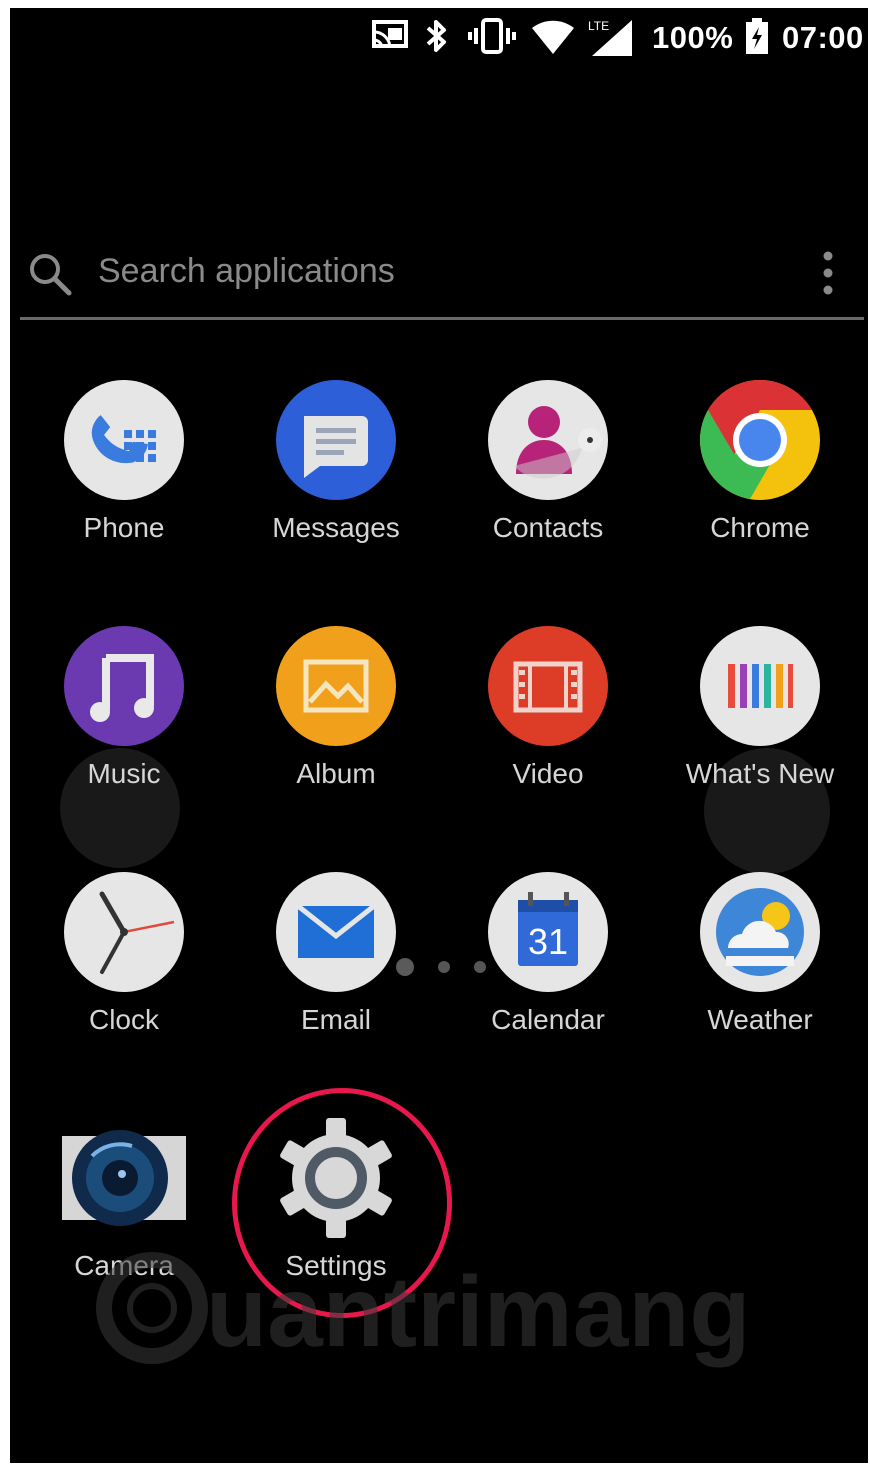  What do you see at coordinates (124, 1178) in the screenshot?
I see `camera-icon` at bounding box center [124, 1178].